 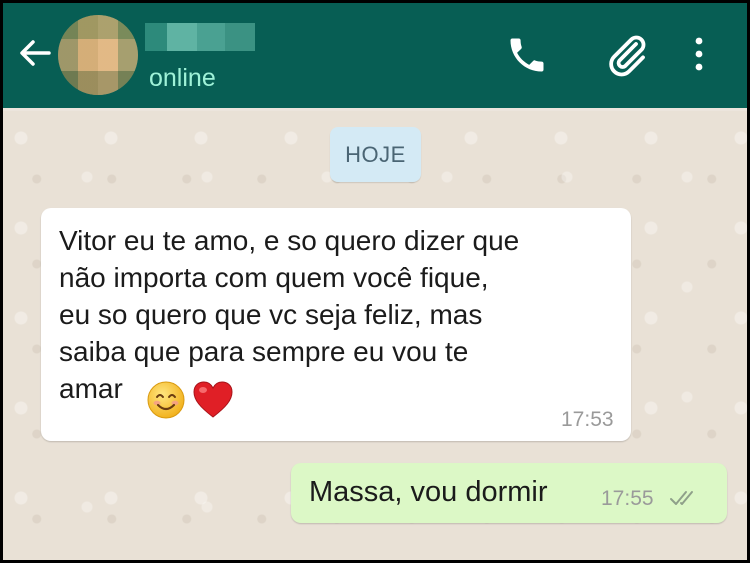 What do you see at coordinates (182, 78) in the screenshot?
I see `contact-status: online` at bounding box center [182, 78].